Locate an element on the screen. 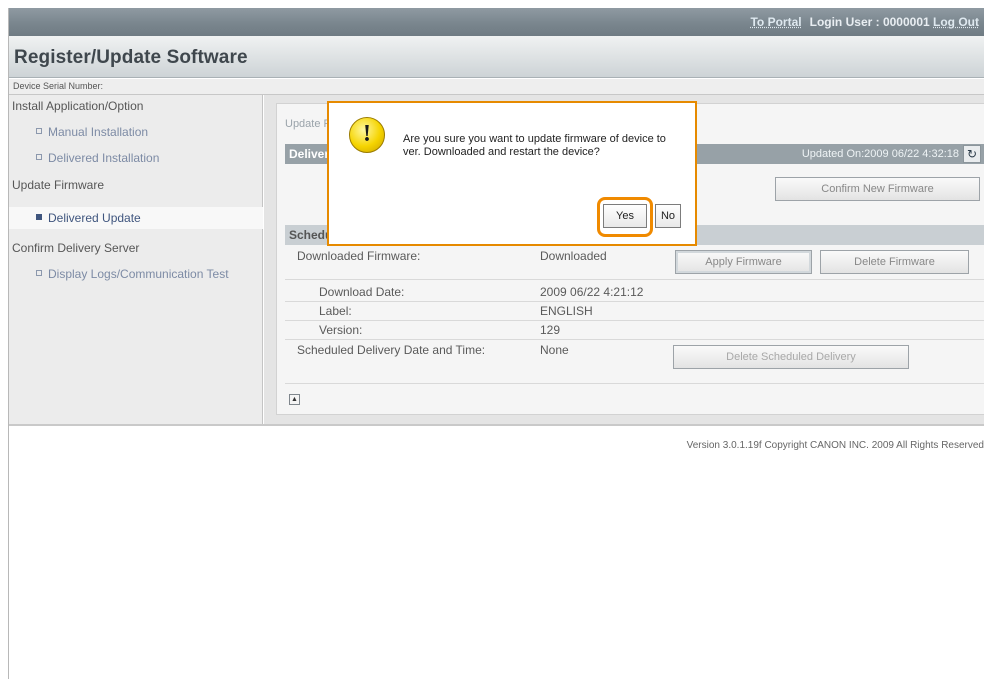 Image resolution: width=984 pixels, height=679 pixels. sidebar-item-manual-installation: Manual Installation is located at coordinates (92, 132).